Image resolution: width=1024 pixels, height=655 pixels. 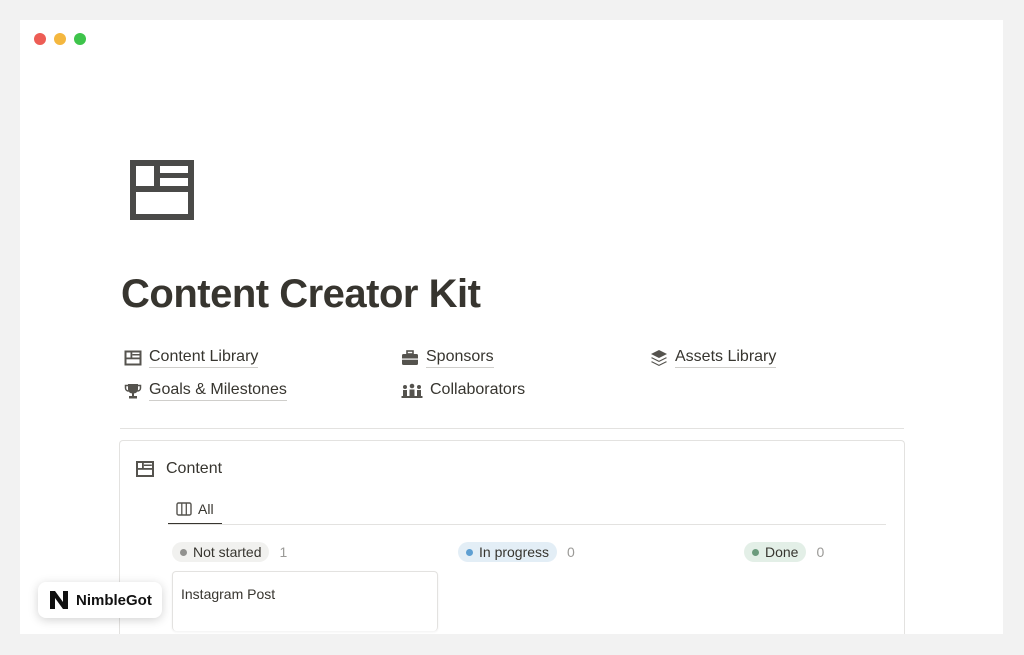 I want to click on tab-label: All, so click(x=206, y=509).